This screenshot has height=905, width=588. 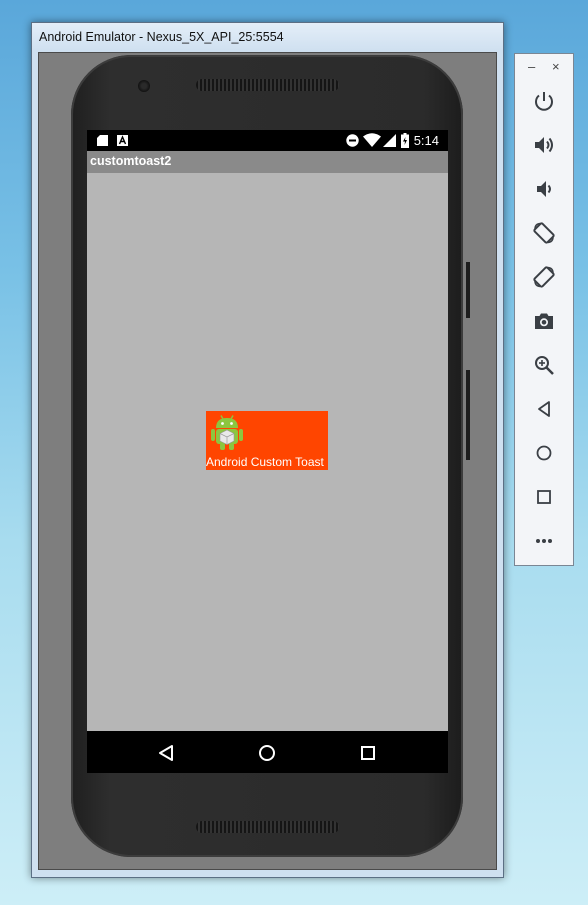 What do you see at coordinates (267, 85) in the screenshot?
I see `top-speaker` at bounding box center [267, 85].